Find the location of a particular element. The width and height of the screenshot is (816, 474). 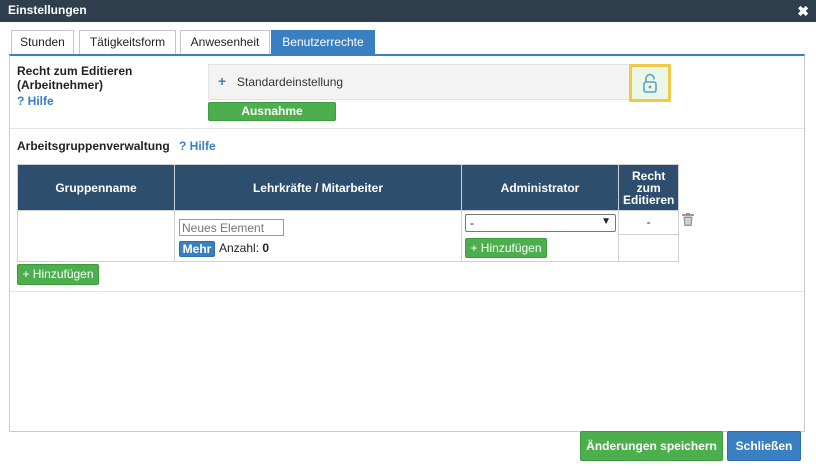

group-name-cell is located at coordinates (96, 236).